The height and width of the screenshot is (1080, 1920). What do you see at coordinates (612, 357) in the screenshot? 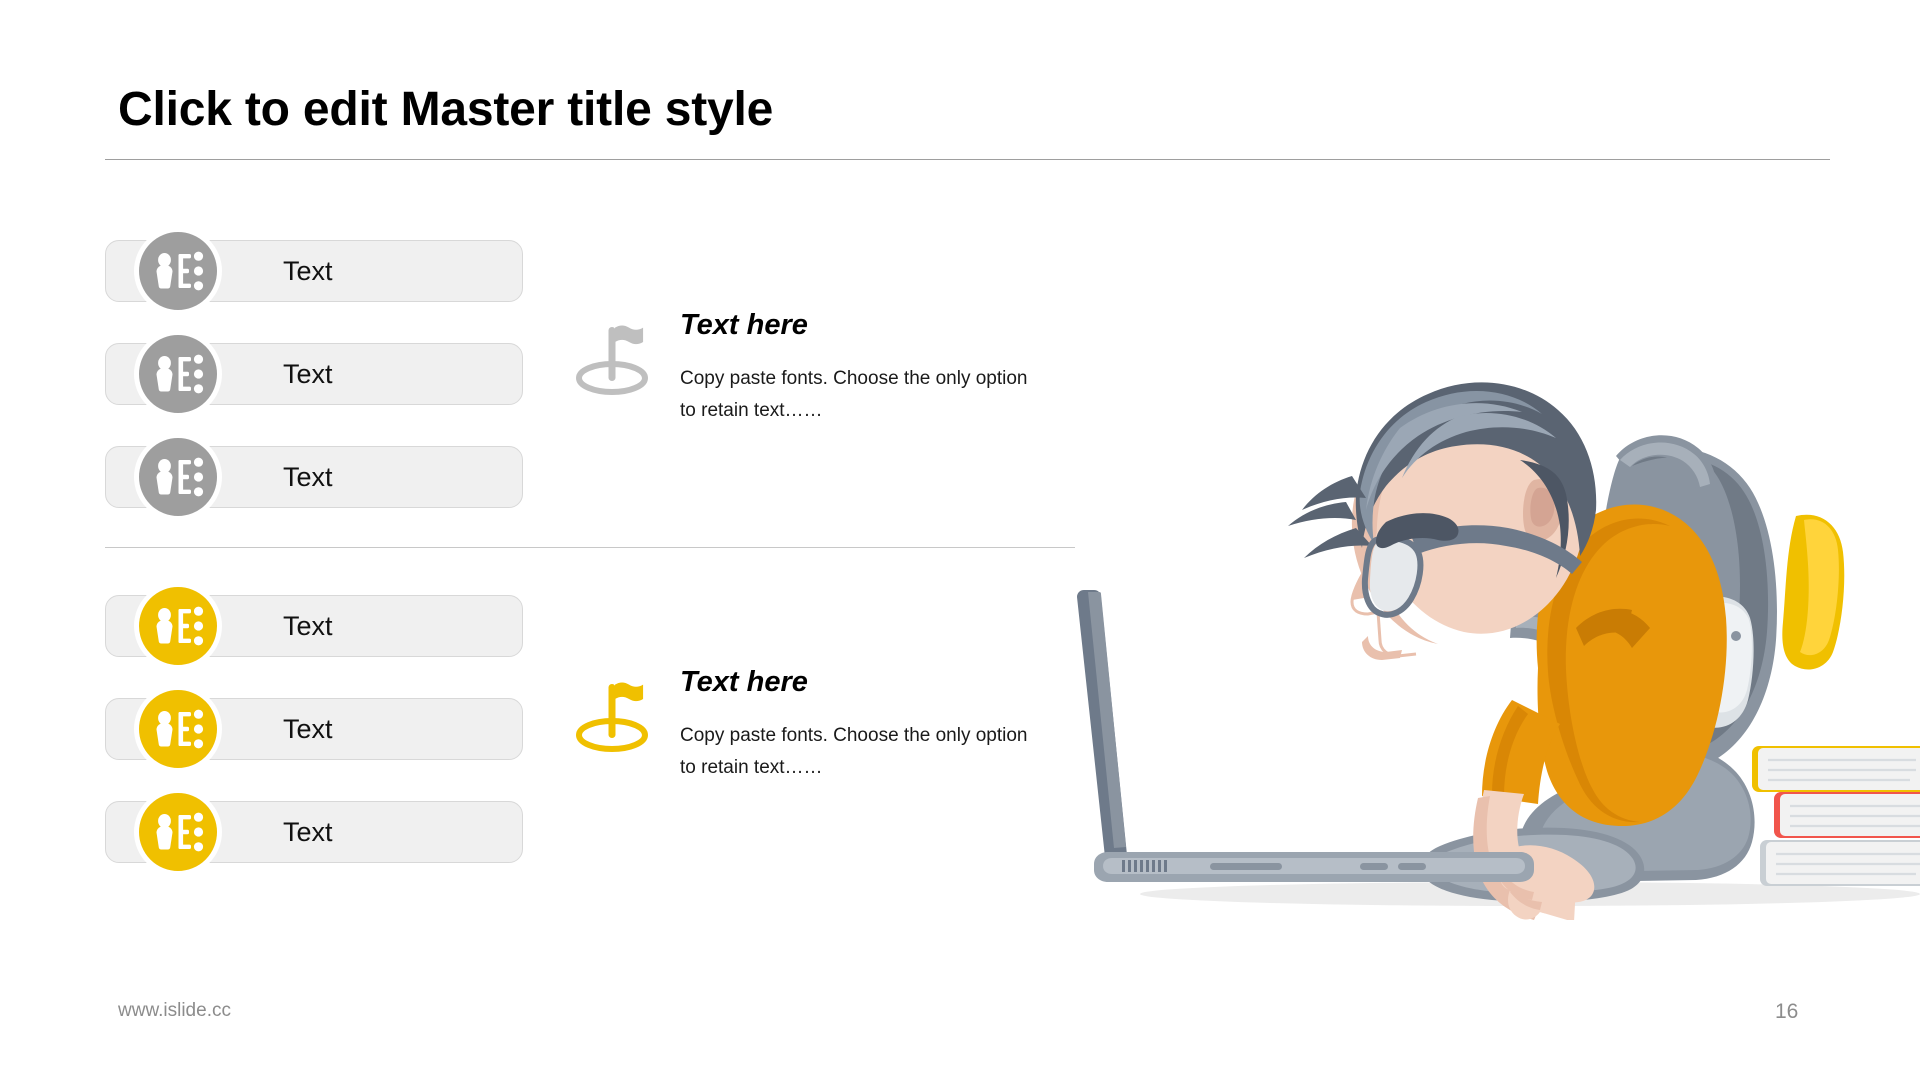
I see `flag-outline-icon` at bounding box center [612, 357].